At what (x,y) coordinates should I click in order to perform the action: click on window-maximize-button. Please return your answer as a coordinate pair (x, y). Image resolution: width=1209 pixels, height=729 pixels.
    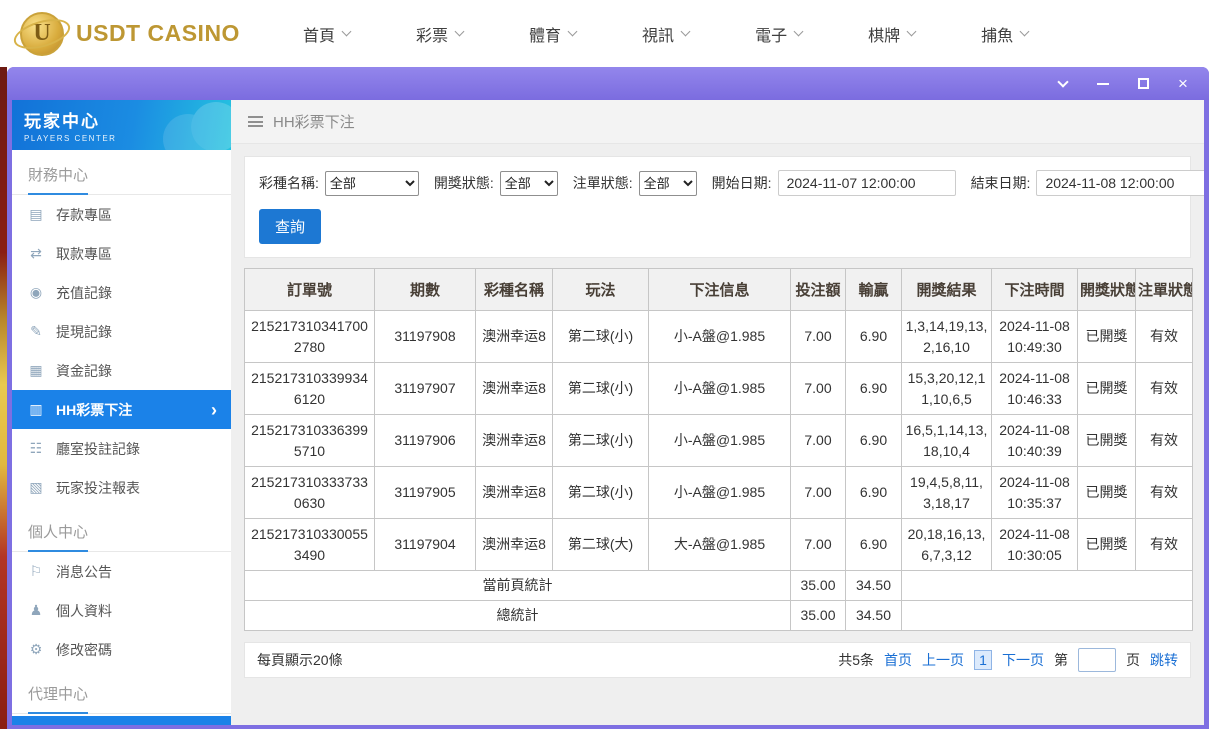
    Looking at the image, I should click on (1143, 84).